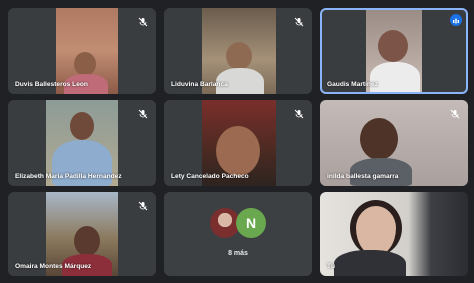 This screenshot has width=474, height=283. What do you see at coordinates (82, 51) in the screenshot?
I see `participant-tile-duvis: Duvis Ballesteros Leon` at bounding box center [82, 51].